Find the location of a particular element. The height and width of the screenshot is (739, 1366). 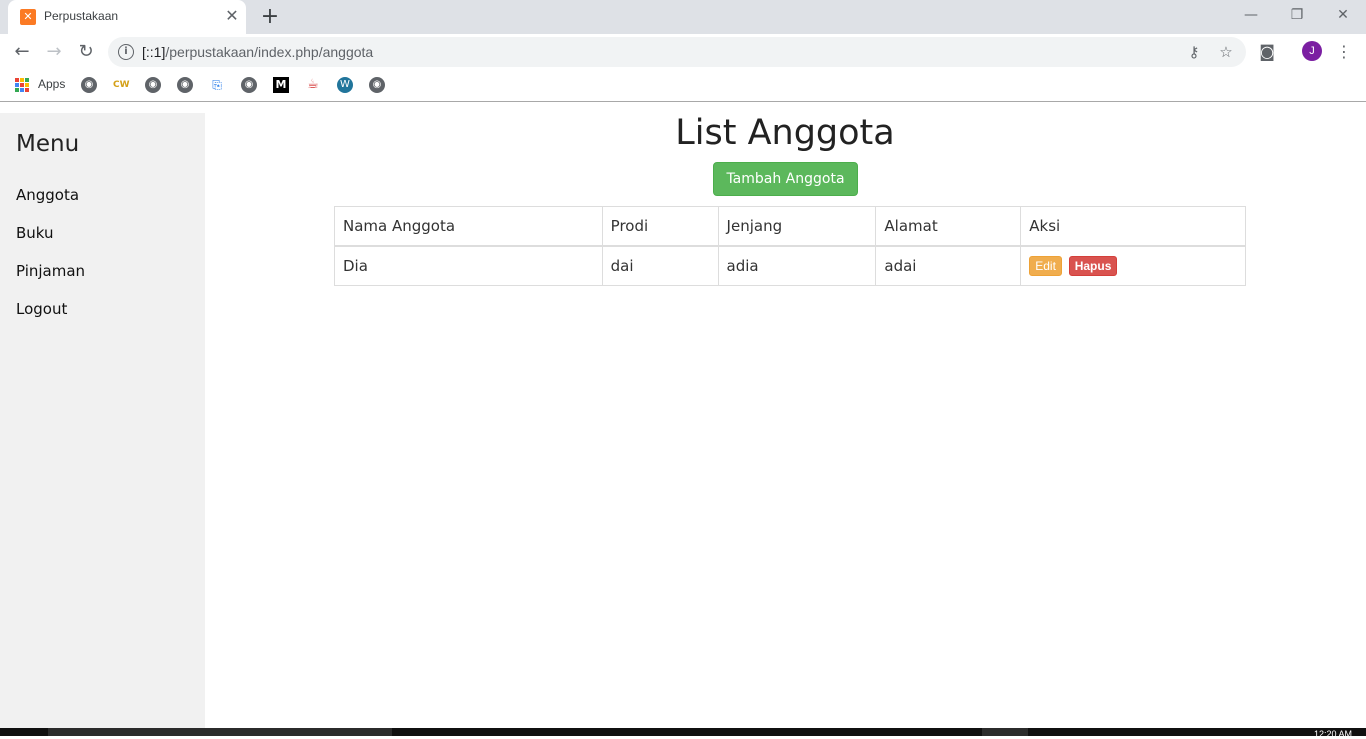

sidebar: Menu Anggota Buku Pinjaman Logout is located at coordinates (102, 420).